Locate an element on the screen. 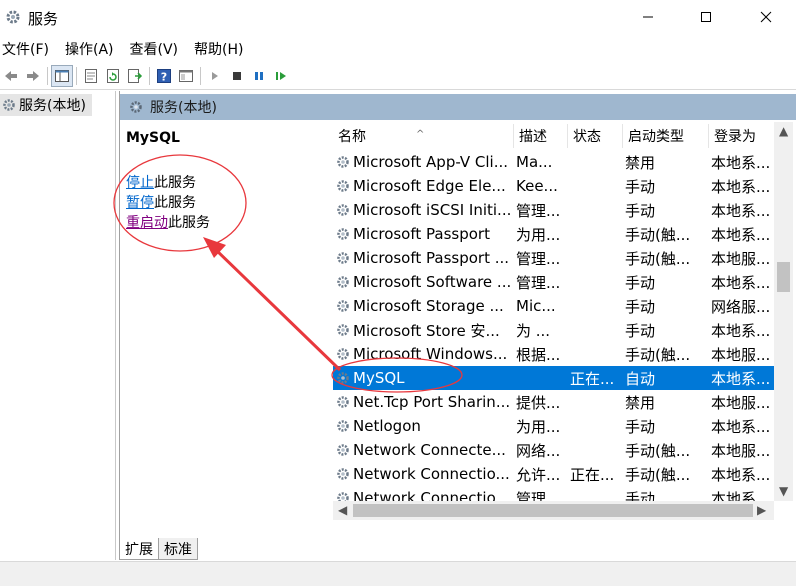  minimize-icon is located at coordinates (648, 17).